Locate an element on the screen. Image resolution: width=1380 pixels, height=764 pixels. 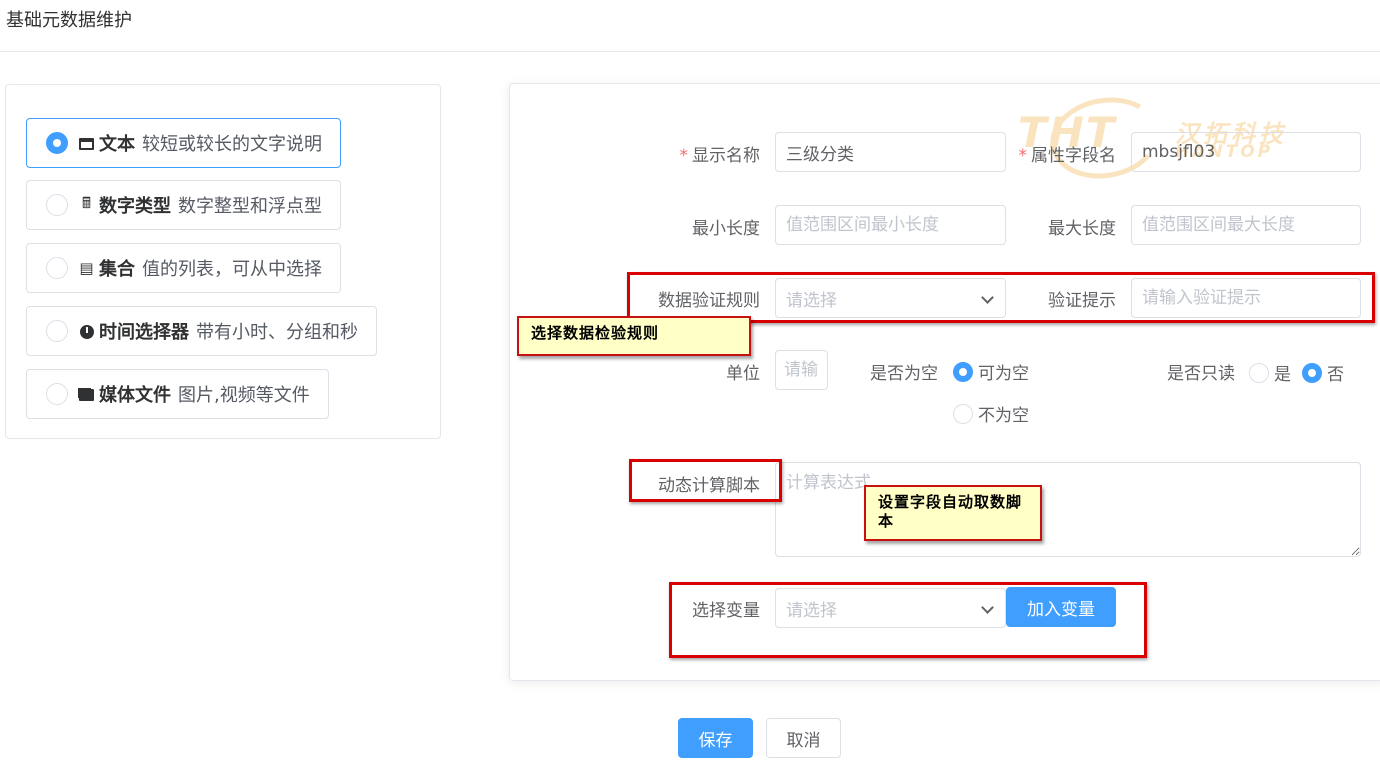
type-name: 数字类型 is located at coordinates (135, 206).